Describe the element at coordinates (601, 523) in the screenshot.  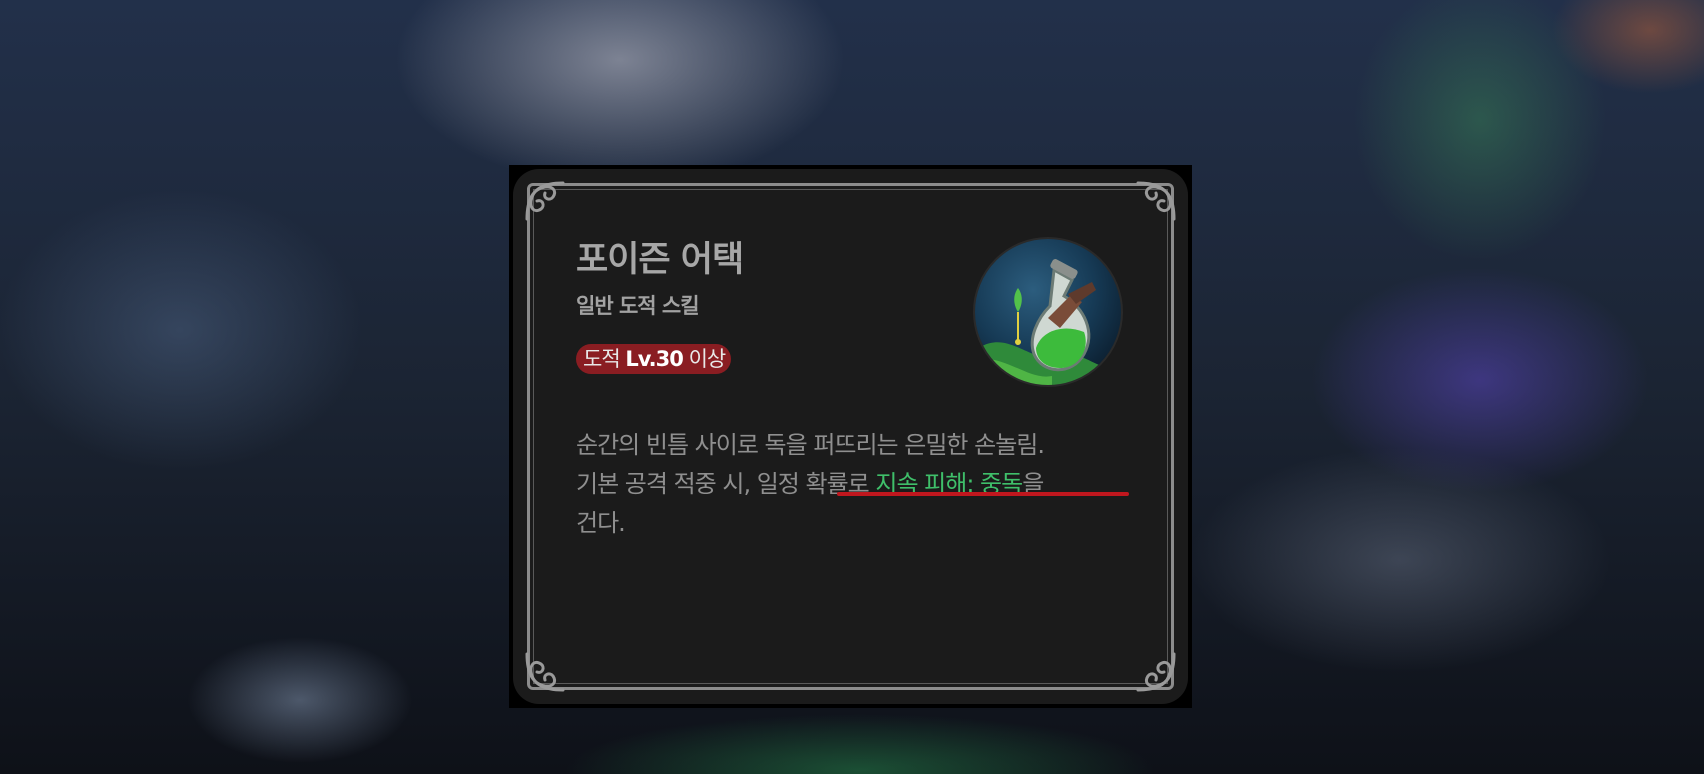
I see `description-line: 건다.` at that location.